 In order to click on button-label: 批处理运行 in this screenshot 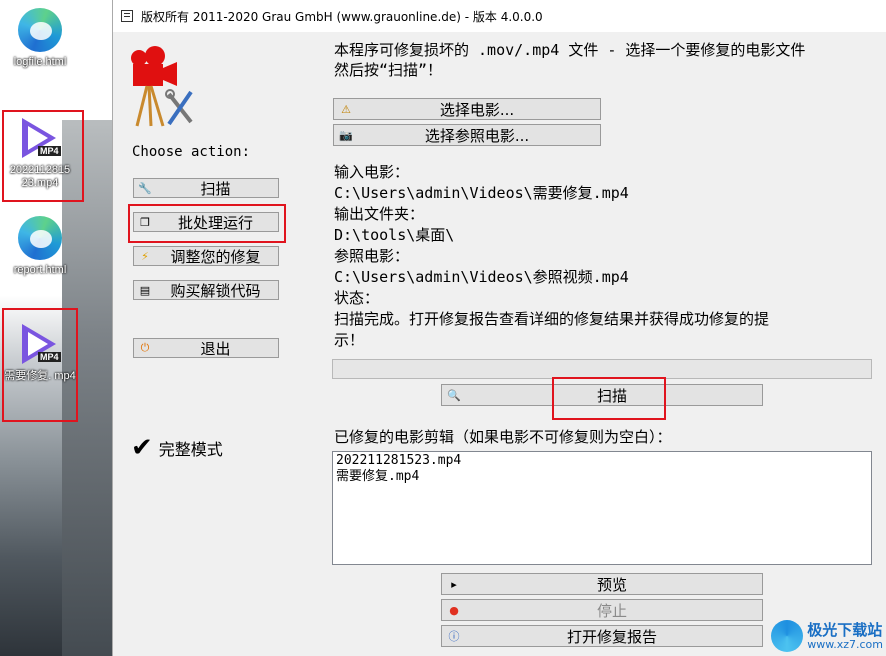, I will do `click(215, 222)`.